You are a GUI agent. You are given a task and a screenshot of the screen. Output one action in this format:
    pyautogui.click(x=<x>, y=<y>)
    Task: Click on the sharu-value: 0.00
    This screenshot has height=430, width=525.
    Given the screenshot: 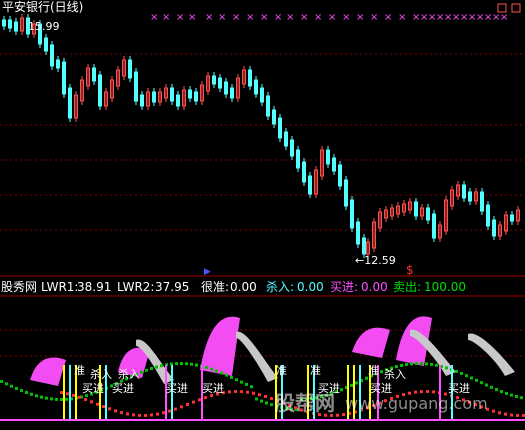 What is the action you would take?
    pyautogui.click(x=310, y=287)
    